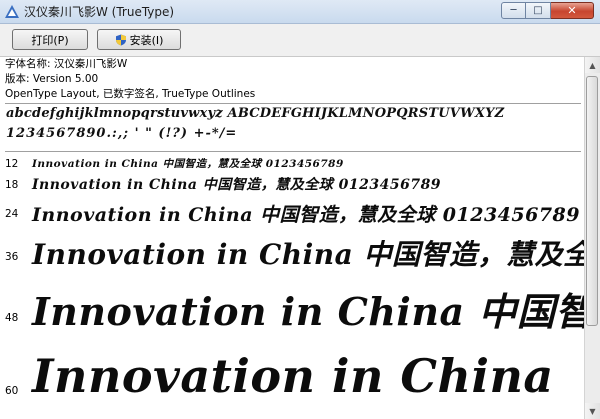 This screenshot has width=600, height=419. I want to click on scroll-up-button: ▲, so click(592, 65).